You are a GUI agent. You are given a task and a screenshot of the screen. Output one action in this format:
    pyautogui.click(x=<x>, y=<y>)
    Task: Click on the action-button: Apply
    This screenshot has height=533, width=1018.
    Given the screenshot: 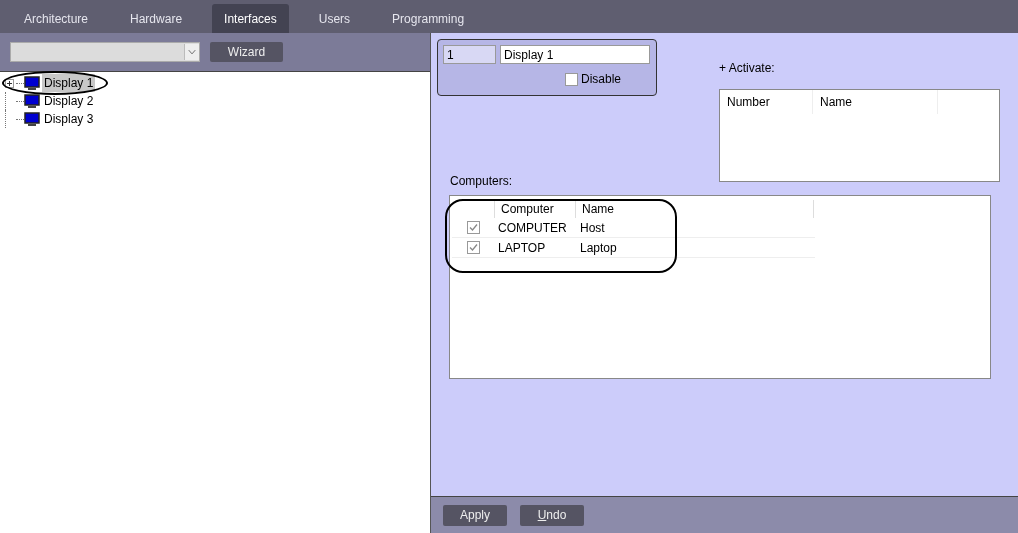 What is the action you would take?
    pyautogui.click(x=475, y=515)
    